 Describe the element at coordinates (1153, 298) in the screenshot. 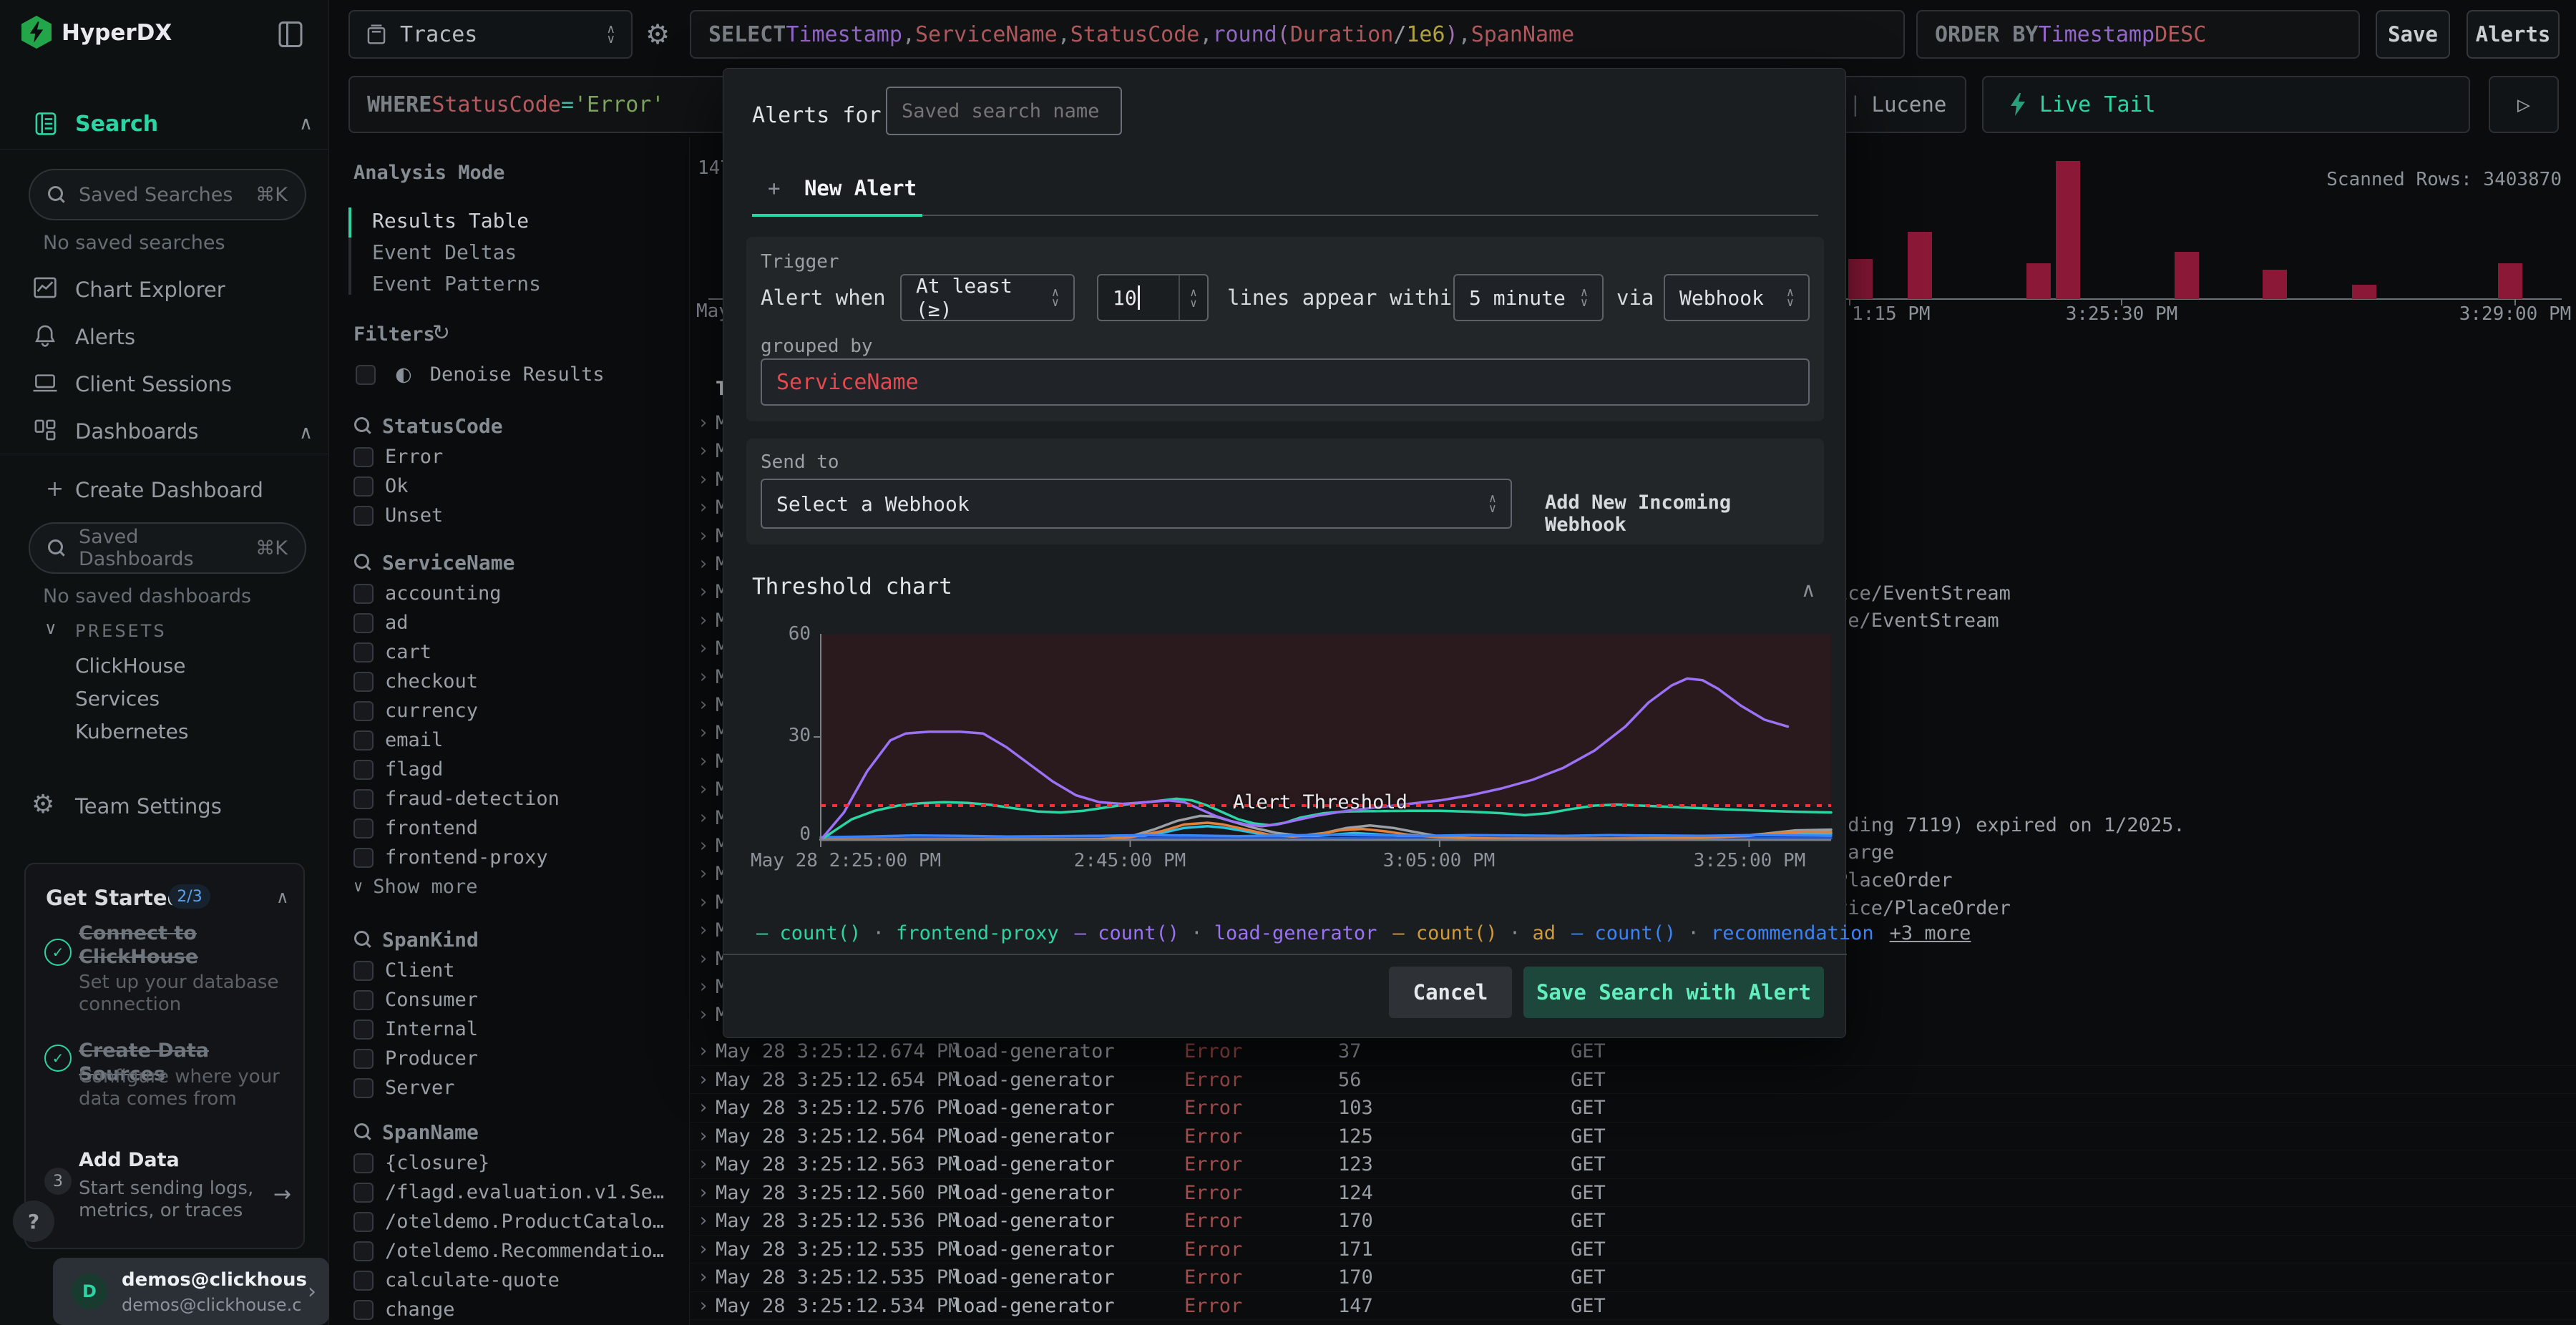

I see `threshold-value-input: 10 ∧ ∨` at that location.